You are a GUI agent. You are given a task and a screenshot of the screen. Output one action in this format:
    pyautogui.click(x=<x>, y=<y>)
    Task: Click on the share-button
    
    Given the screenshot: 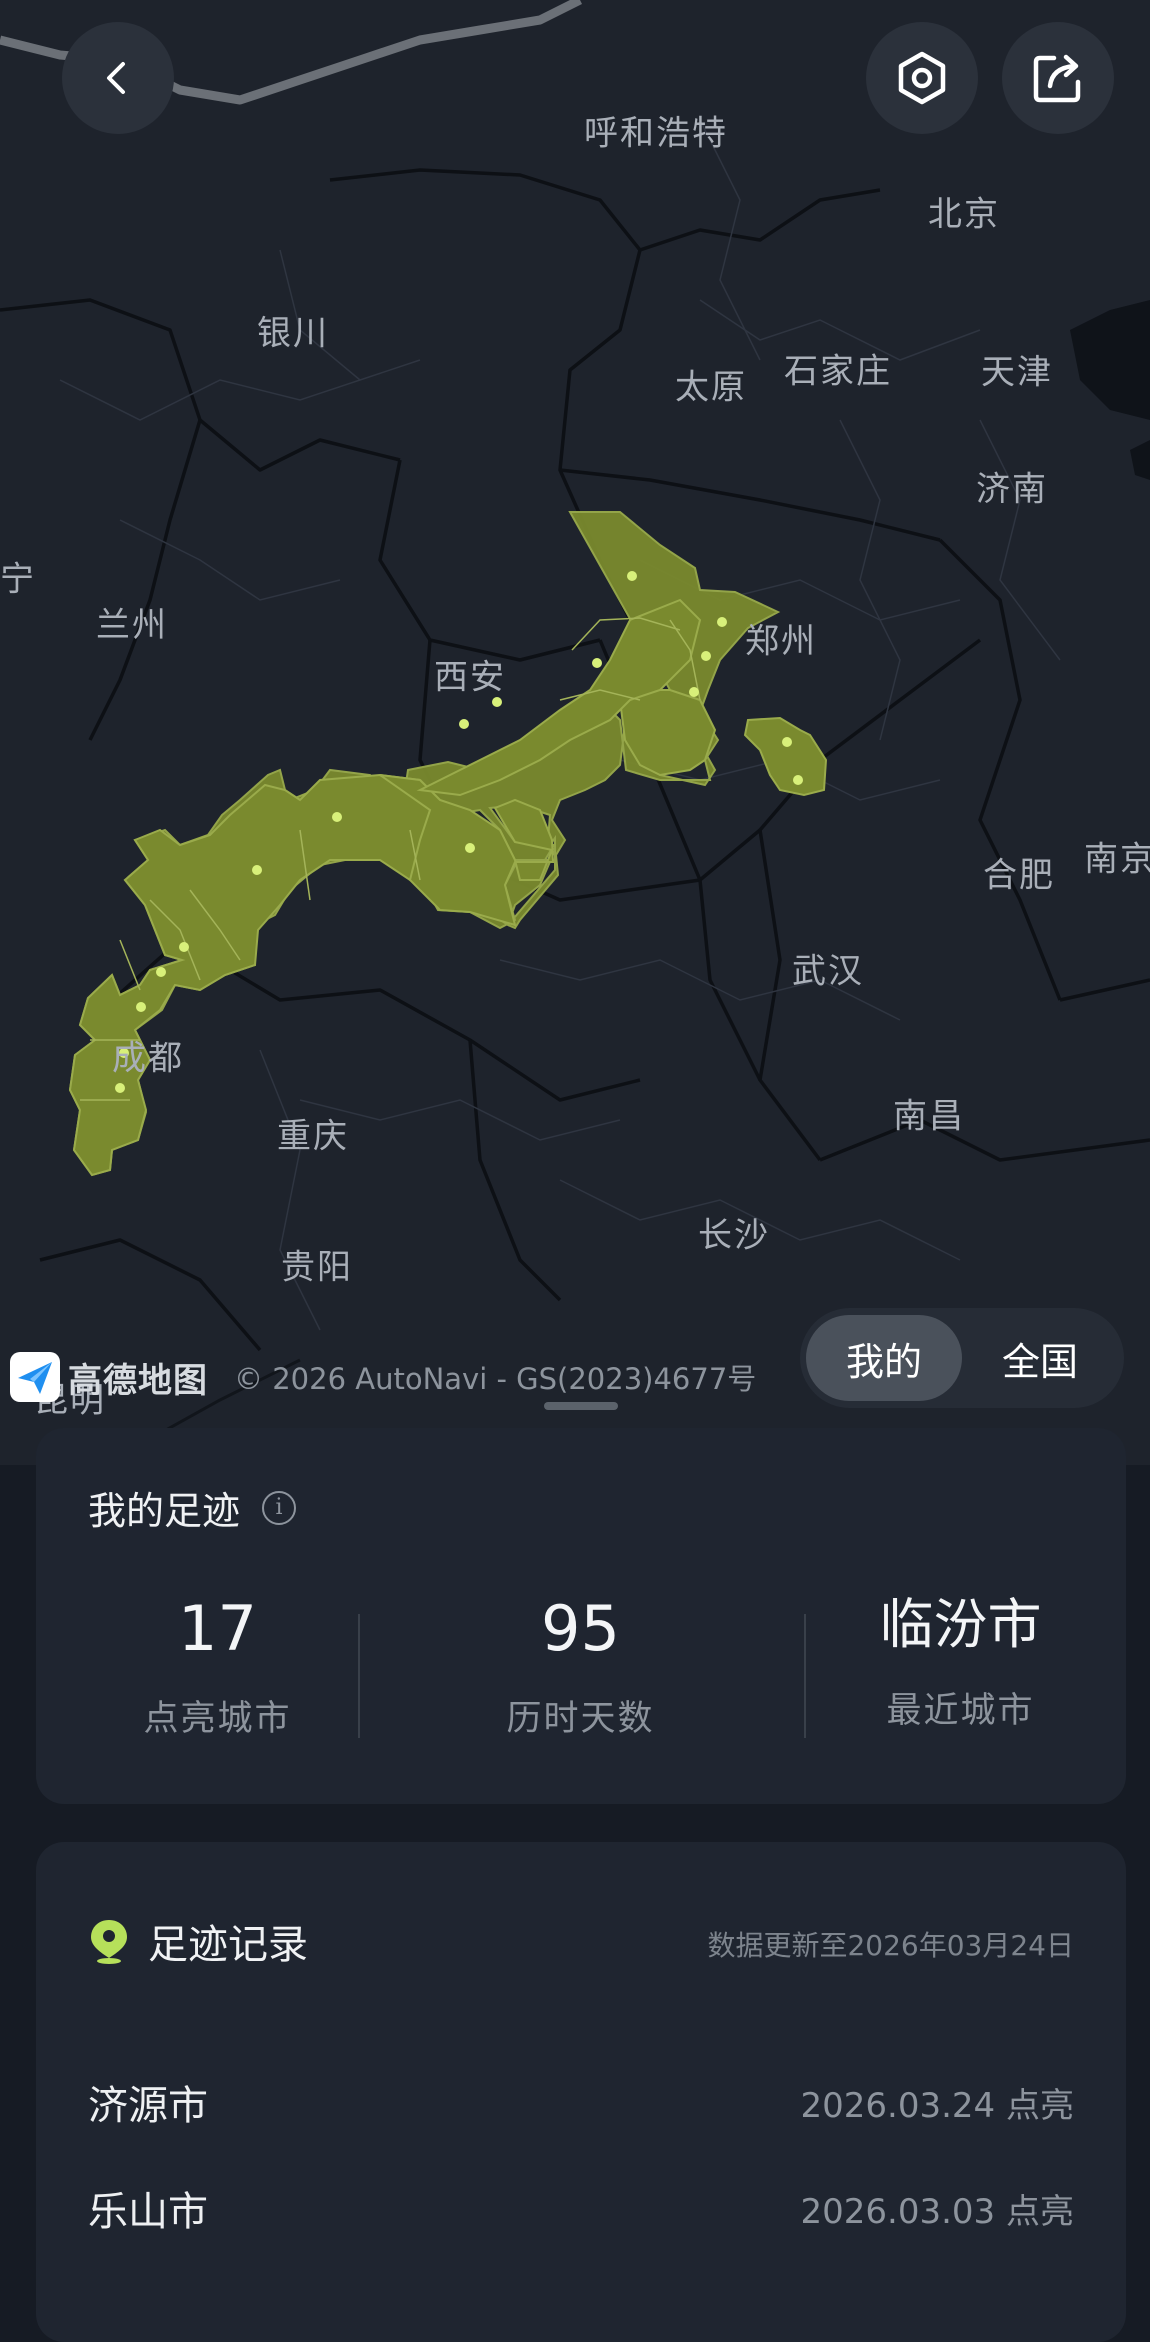 What is the action you would take?
    pyautogui.click(x=1058, y=78)
    